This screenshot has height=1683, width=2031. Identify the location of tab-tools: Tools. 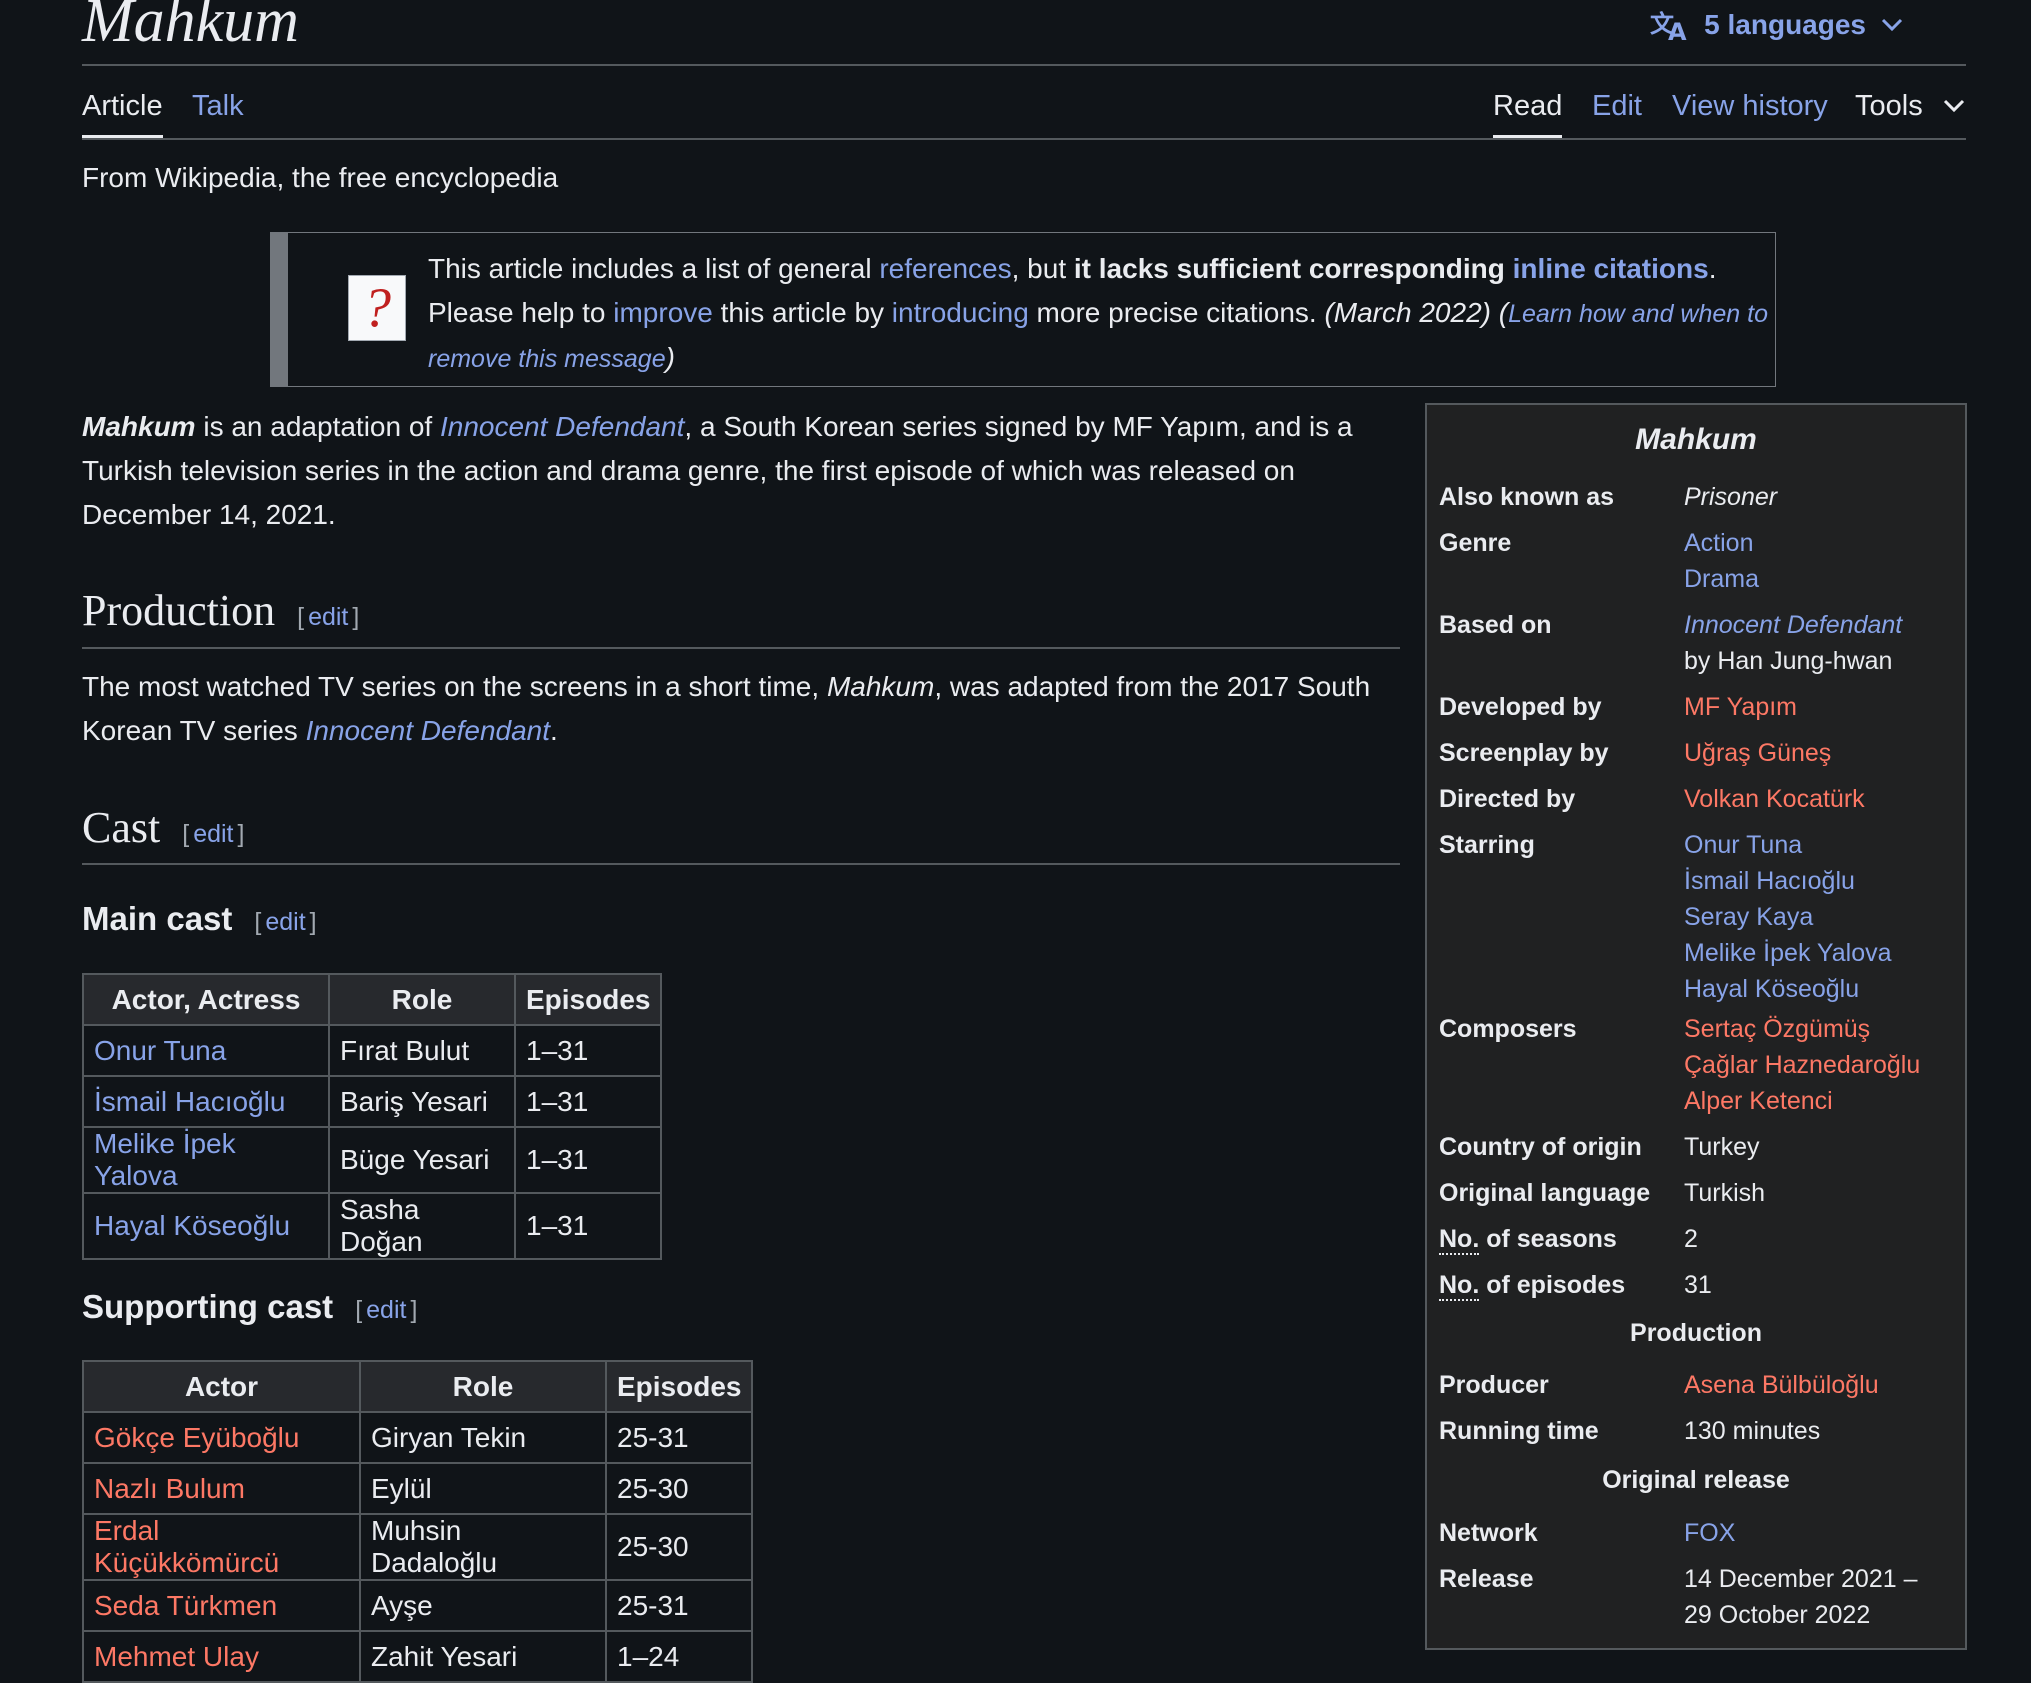
(1889, 106).